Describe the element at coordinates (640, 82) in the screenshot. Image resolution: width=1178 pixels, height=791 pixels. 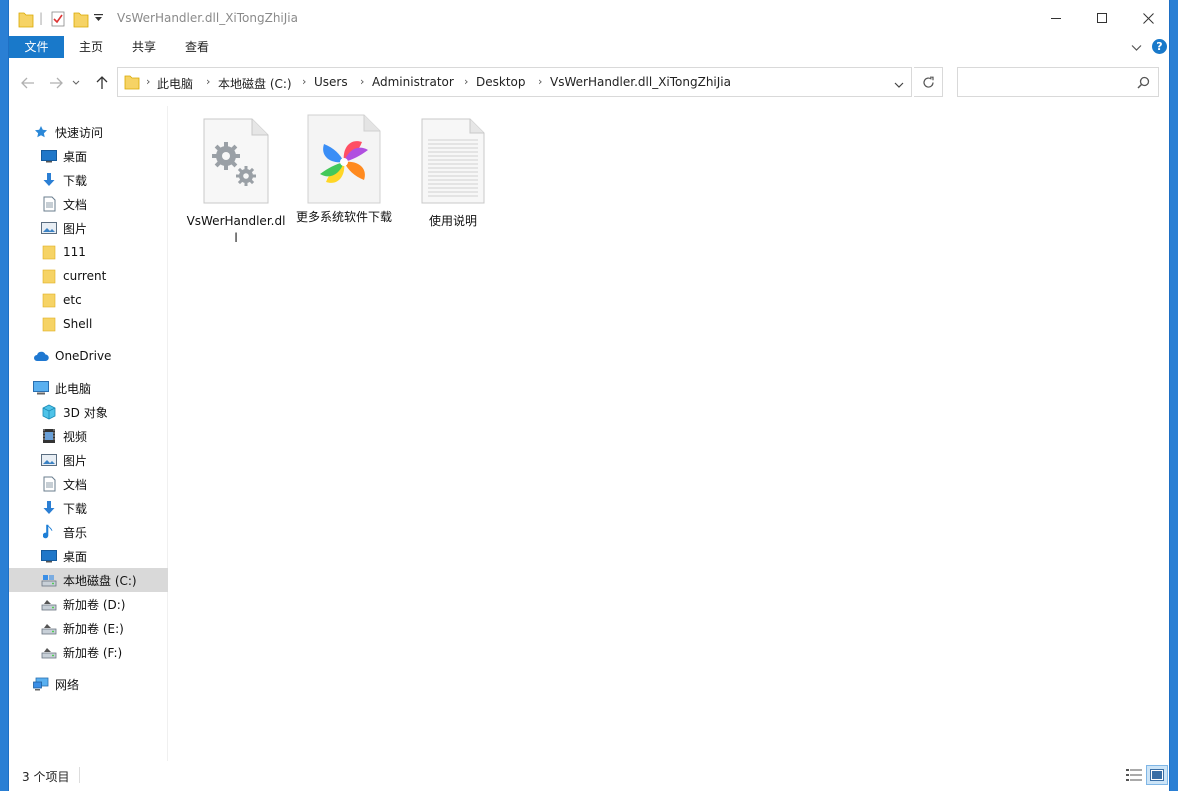
I see `breadcrumb-current-folder: VsWerHandler.dll_XiTongZhiJia` at that location.